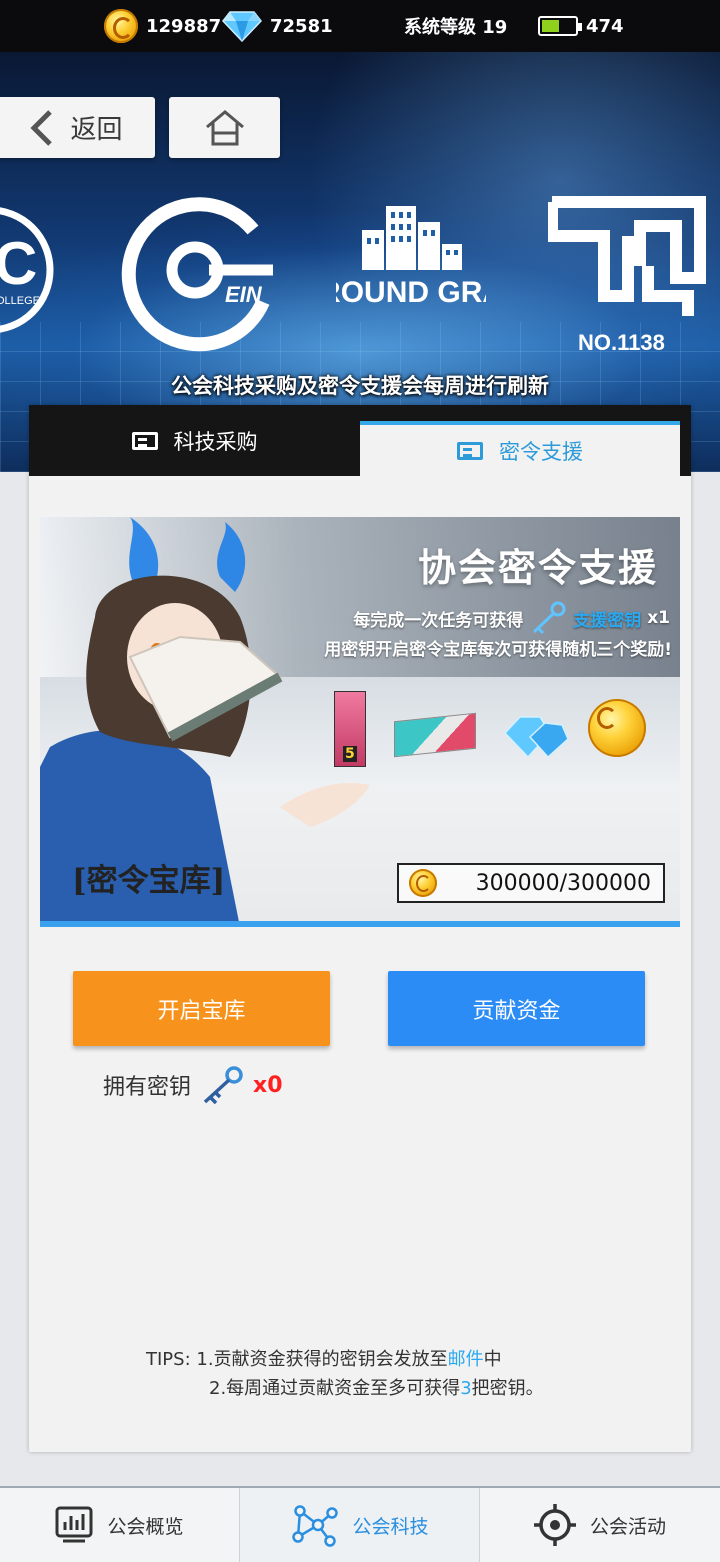 Image resolution: width=720 pixels, height=1562 pixels. What do you see at coordinates (621, 342) in the screenshot?
I see `svg-text: NO.1138` at bounding box center [621, 342].